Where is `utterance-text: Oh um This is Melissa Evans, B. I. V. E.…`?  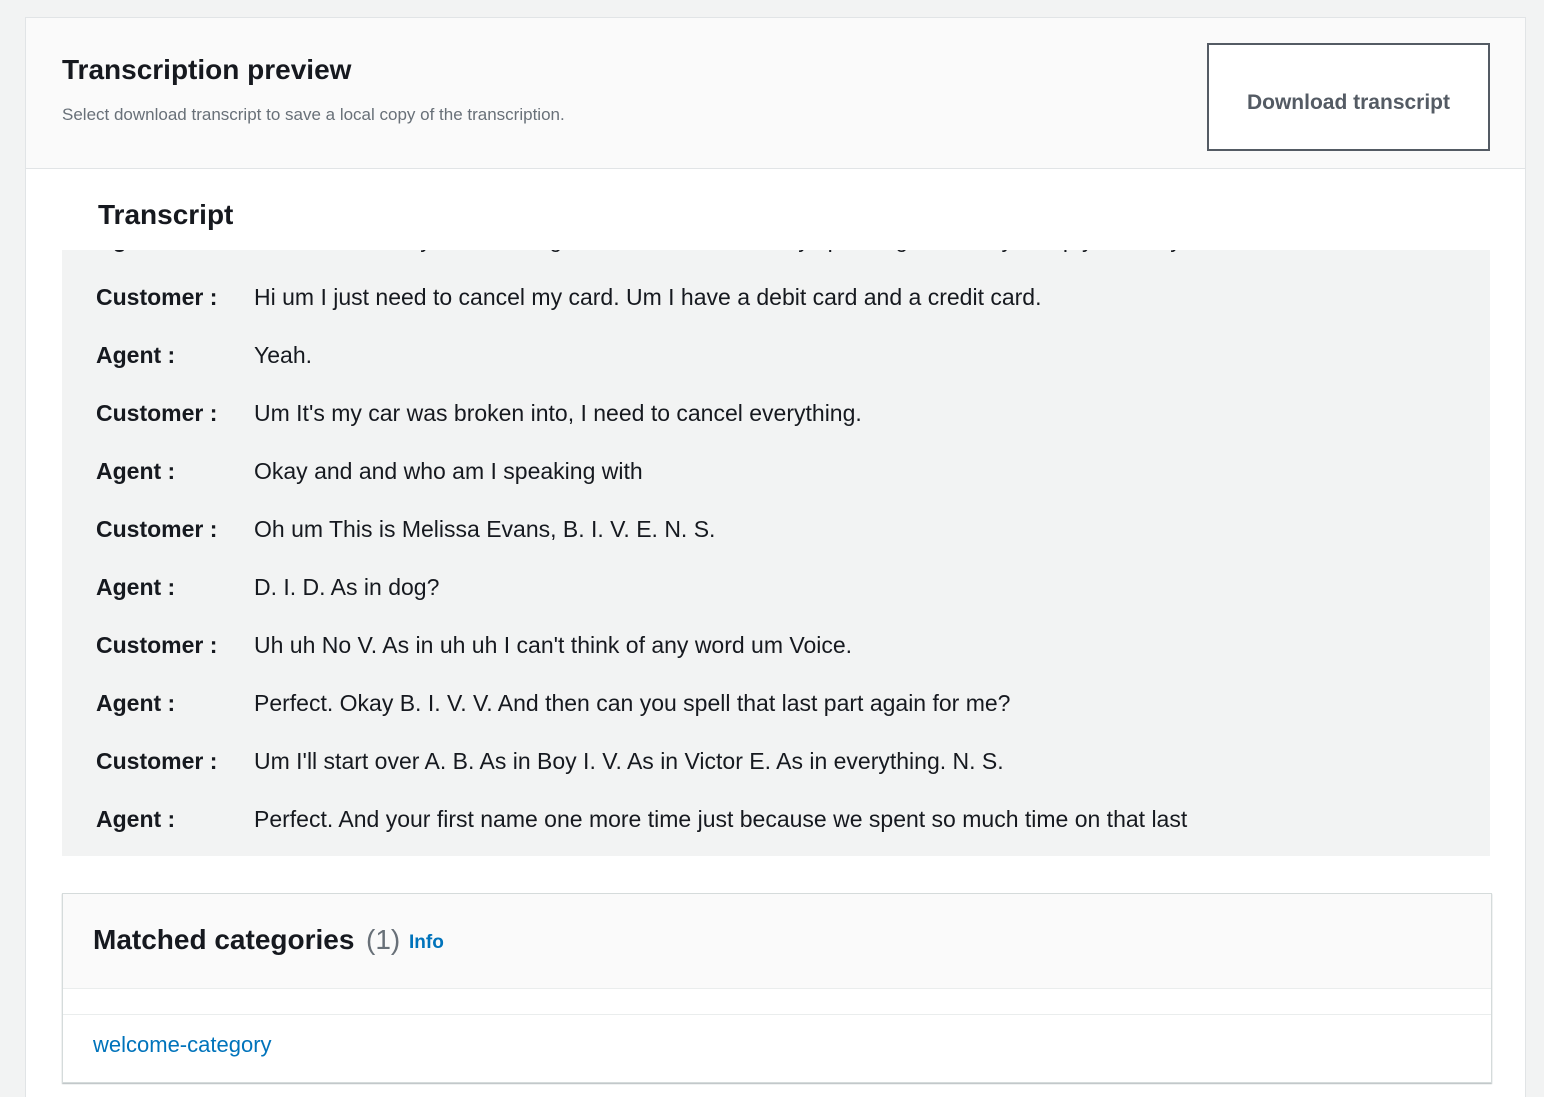
utterance-text: Oh um This is Melissa Evans, B. I. V. E.… is located at coordinates (485, 529).